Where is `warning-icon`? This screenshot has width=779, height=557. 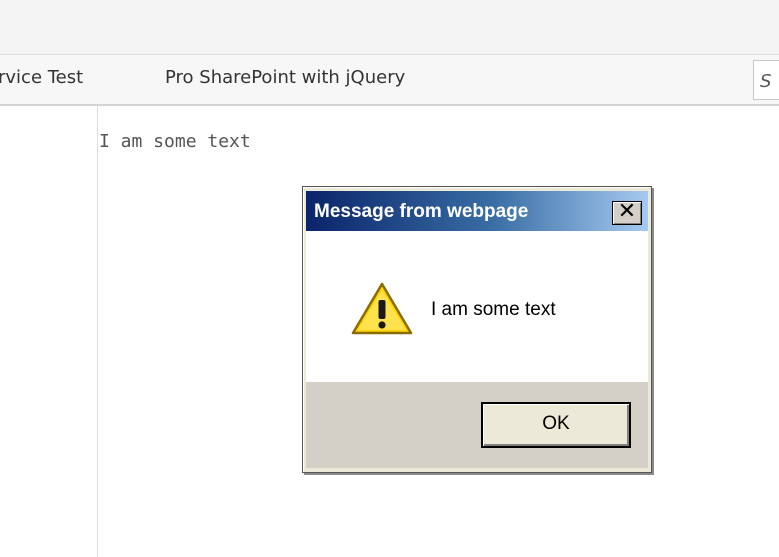 warning-icon is located at coordinates (382, 308).